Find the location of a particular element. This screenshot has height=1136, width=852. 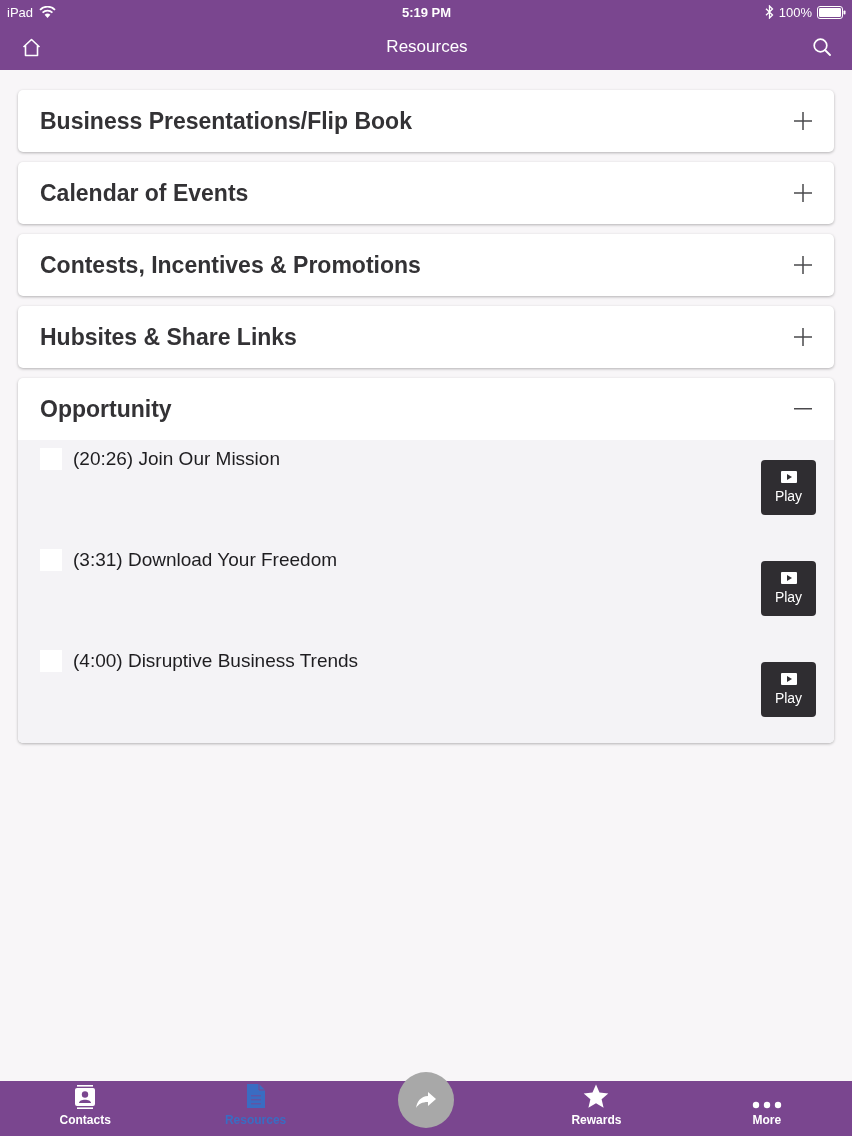

section-title: Opportunity is located at coordinates (106, 409).